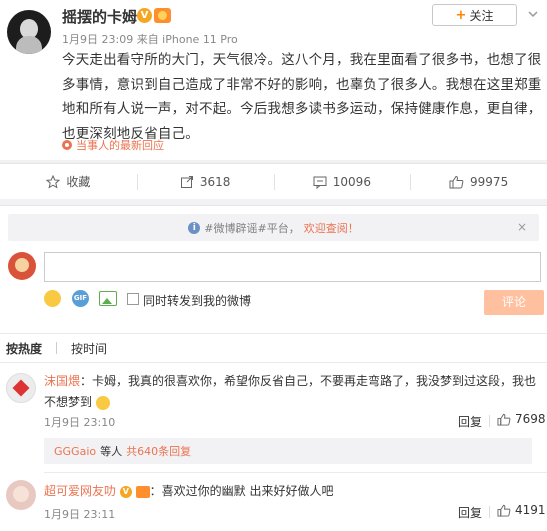 Image resolution: width=547 pixels, height=531 pixels. Describe the element at coordinates (252, 228) in the screenshot. I see `tip-text: #微博辟谣#平台，` at that location.